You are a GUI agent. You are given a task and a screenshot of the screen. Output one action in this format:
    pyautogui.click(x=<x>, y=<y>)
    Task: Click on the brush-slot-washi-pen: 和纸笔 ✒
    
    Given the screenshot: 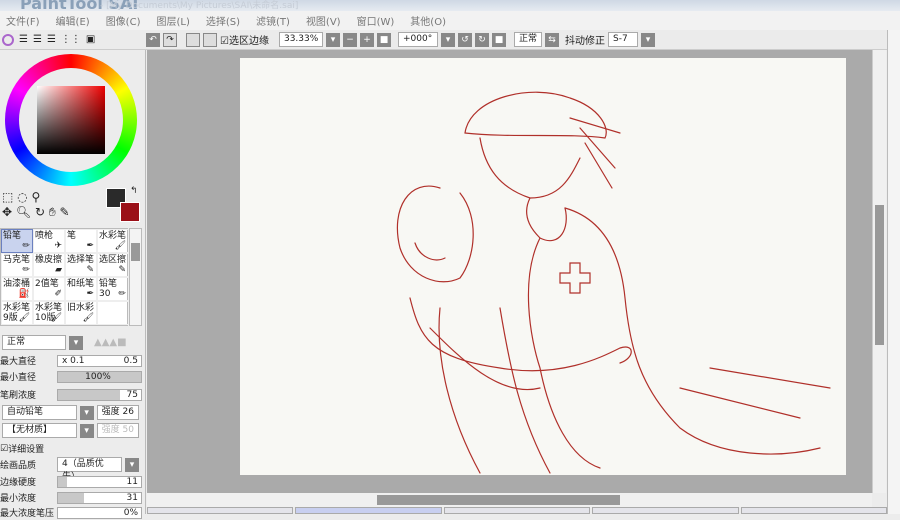 What is the action you would take?
    pyautogui.click(x=81, y=289)
    